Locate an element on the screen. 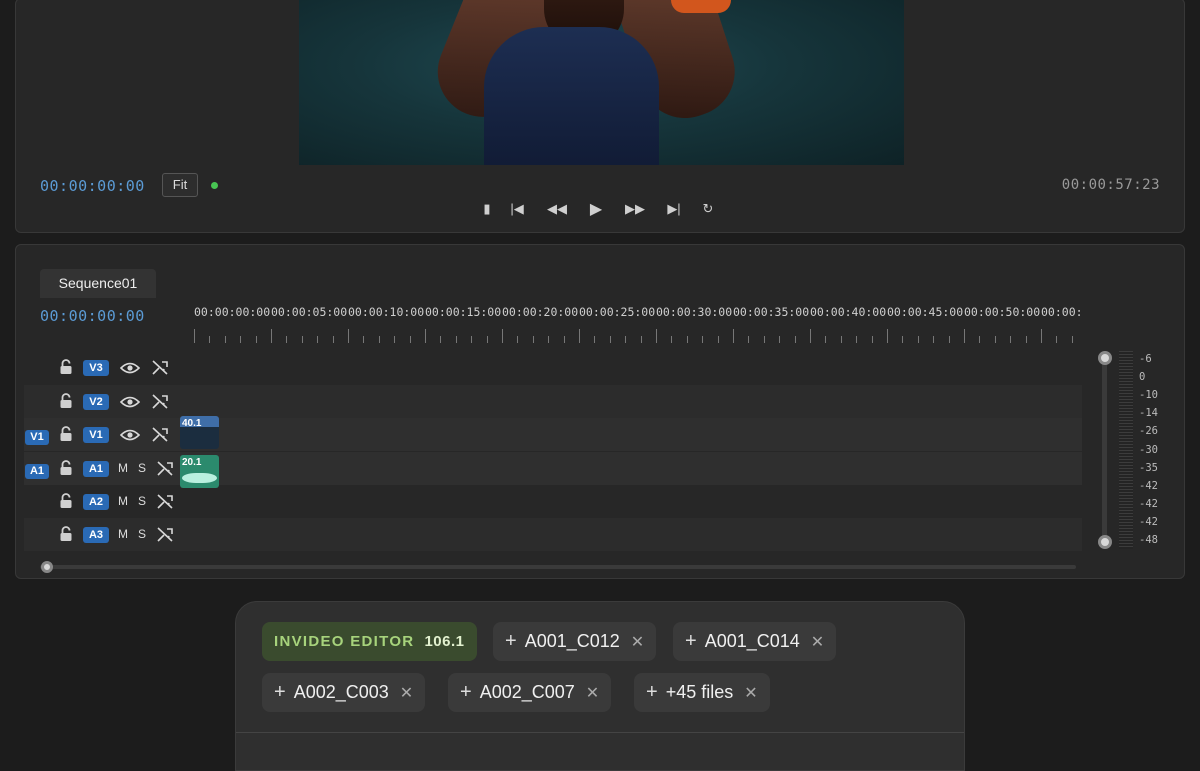  go-to-end-icon: ▶| is located at coordinates (674, 209).